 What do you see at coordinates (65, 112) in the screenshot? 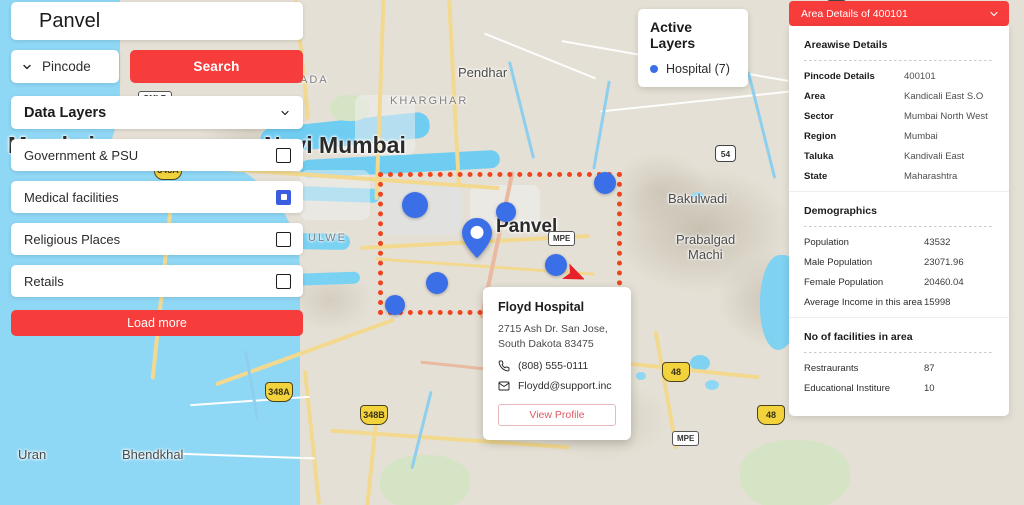
I see `data-layers-title: Data Layers` at bounding box center [65, 112].